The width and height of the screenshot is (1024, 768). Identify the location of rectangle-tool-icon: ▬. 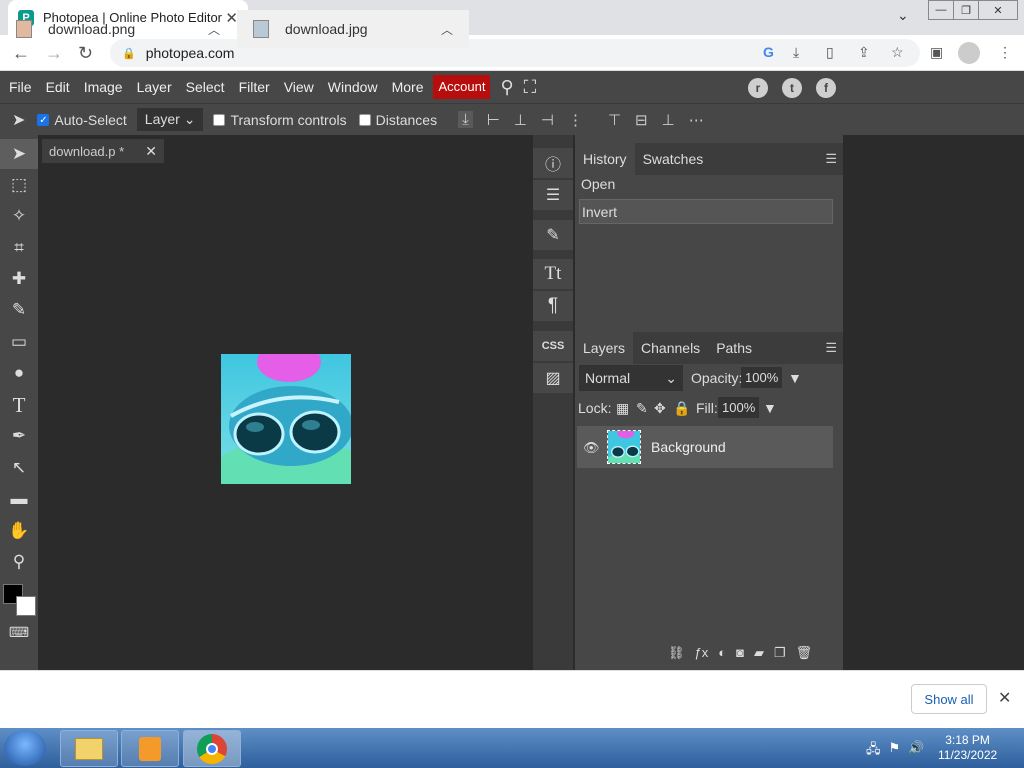
(19, 499).